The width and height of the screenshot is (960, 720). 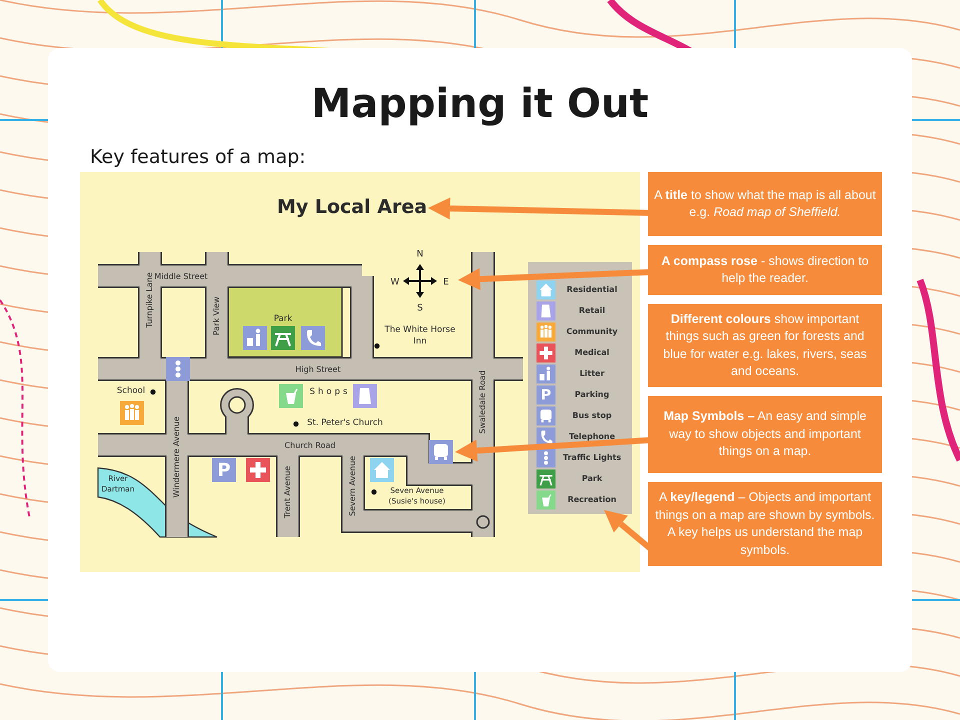 I want to click on place-label: St. Peter's Church, so click(x=345, y=423).